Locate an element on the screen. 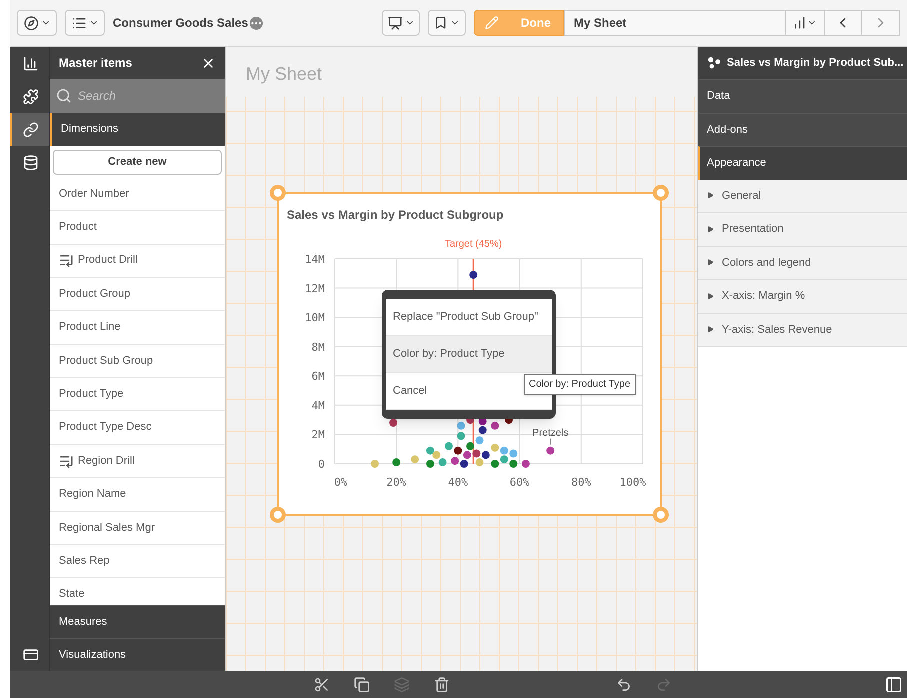 The width and height of the screenshot is (907, 698). sheet-title-field: My Sheet is located at coordinates (675, 23).